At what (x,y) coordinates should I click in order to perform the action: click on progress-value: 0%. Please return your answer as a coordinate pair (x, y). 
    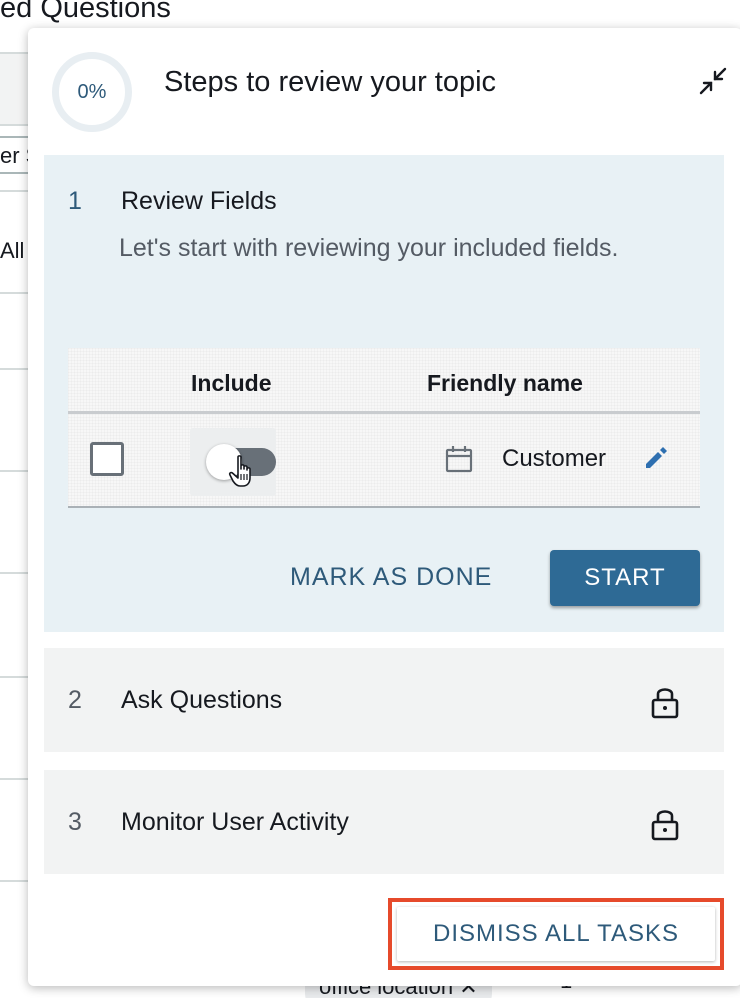
    Looking at the image, I should click on (92, 91).